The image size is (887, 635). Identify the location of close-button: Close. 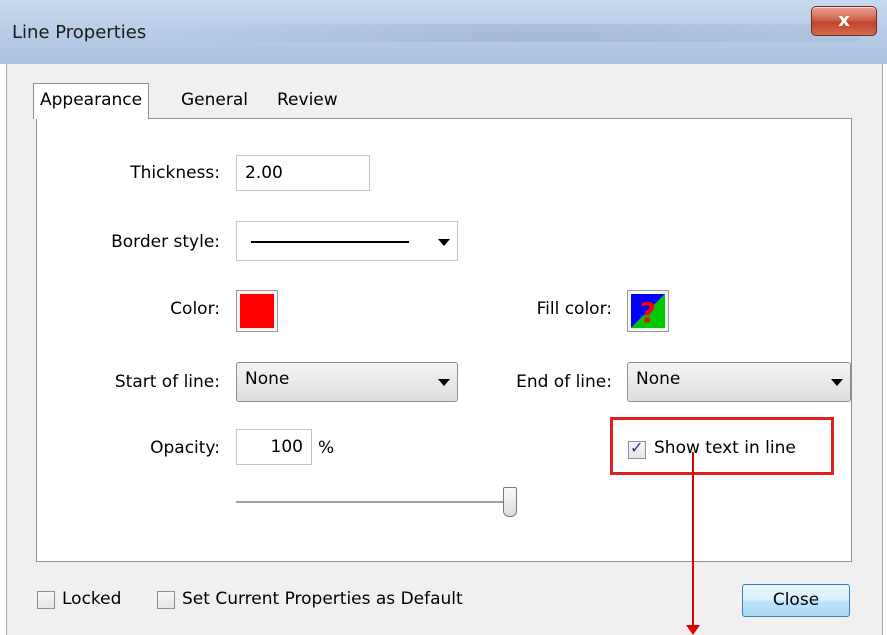
(796, 600).